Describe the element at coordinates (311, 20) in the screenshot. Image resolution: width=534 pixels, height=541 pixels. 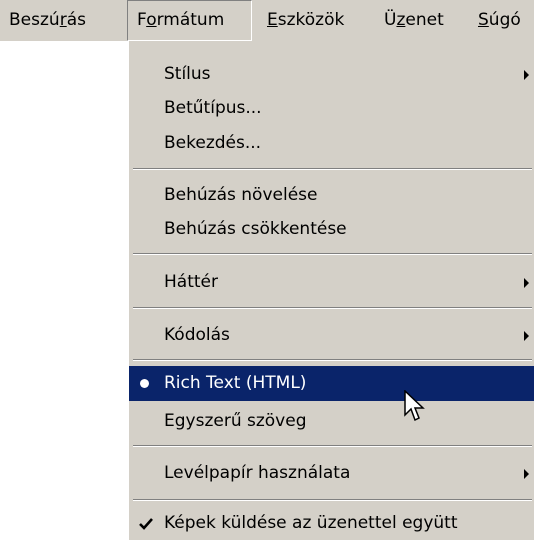
I see `menu-eszkozok-label-b: szközök` at that location.